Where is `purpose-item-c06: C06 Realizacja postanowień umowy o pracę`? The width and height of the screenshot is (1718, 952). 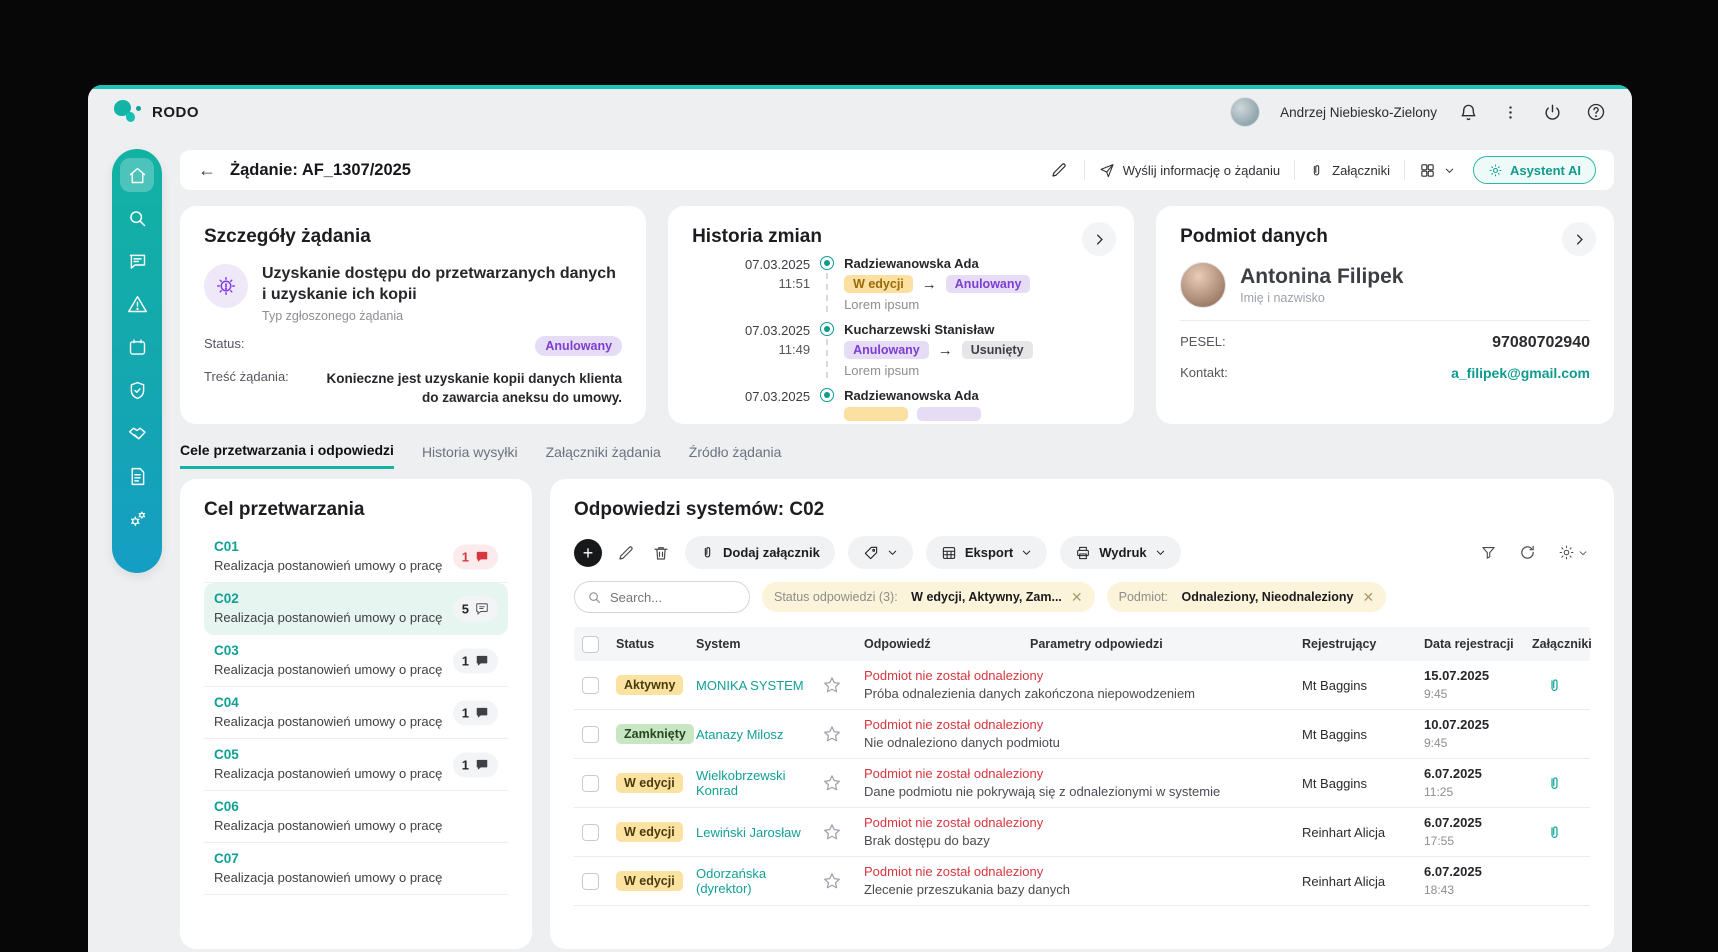
purpose-item-c06: C06 Realizacja postanowień umowy o pracę is located at coordinates (356, 817).